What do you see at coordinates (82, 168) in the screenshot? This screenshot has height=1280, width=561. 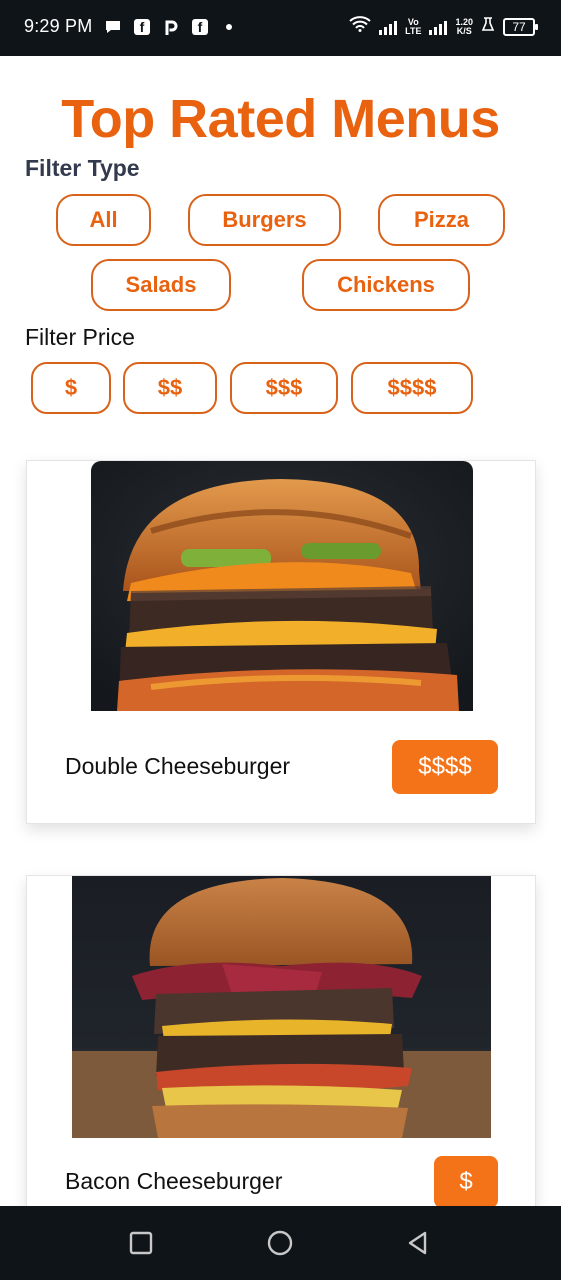 I see `filter-type-label: Filter Type` at bounding box center [82, 168].